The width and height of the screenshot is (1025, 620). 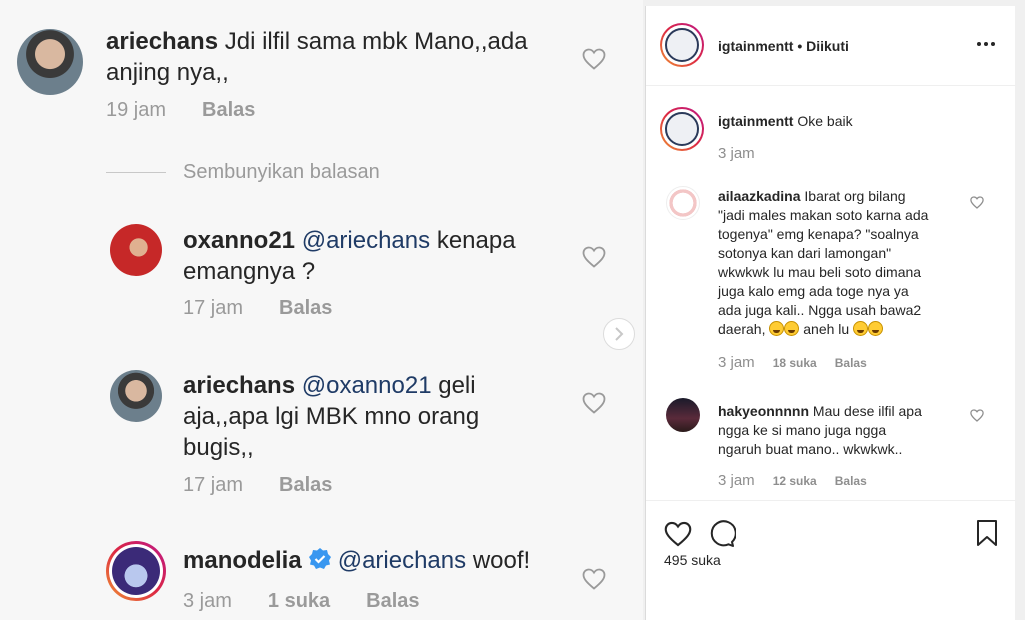 I want to click on comment-line: "jadi males makan soto karna ada, so click(x=823, y=215).